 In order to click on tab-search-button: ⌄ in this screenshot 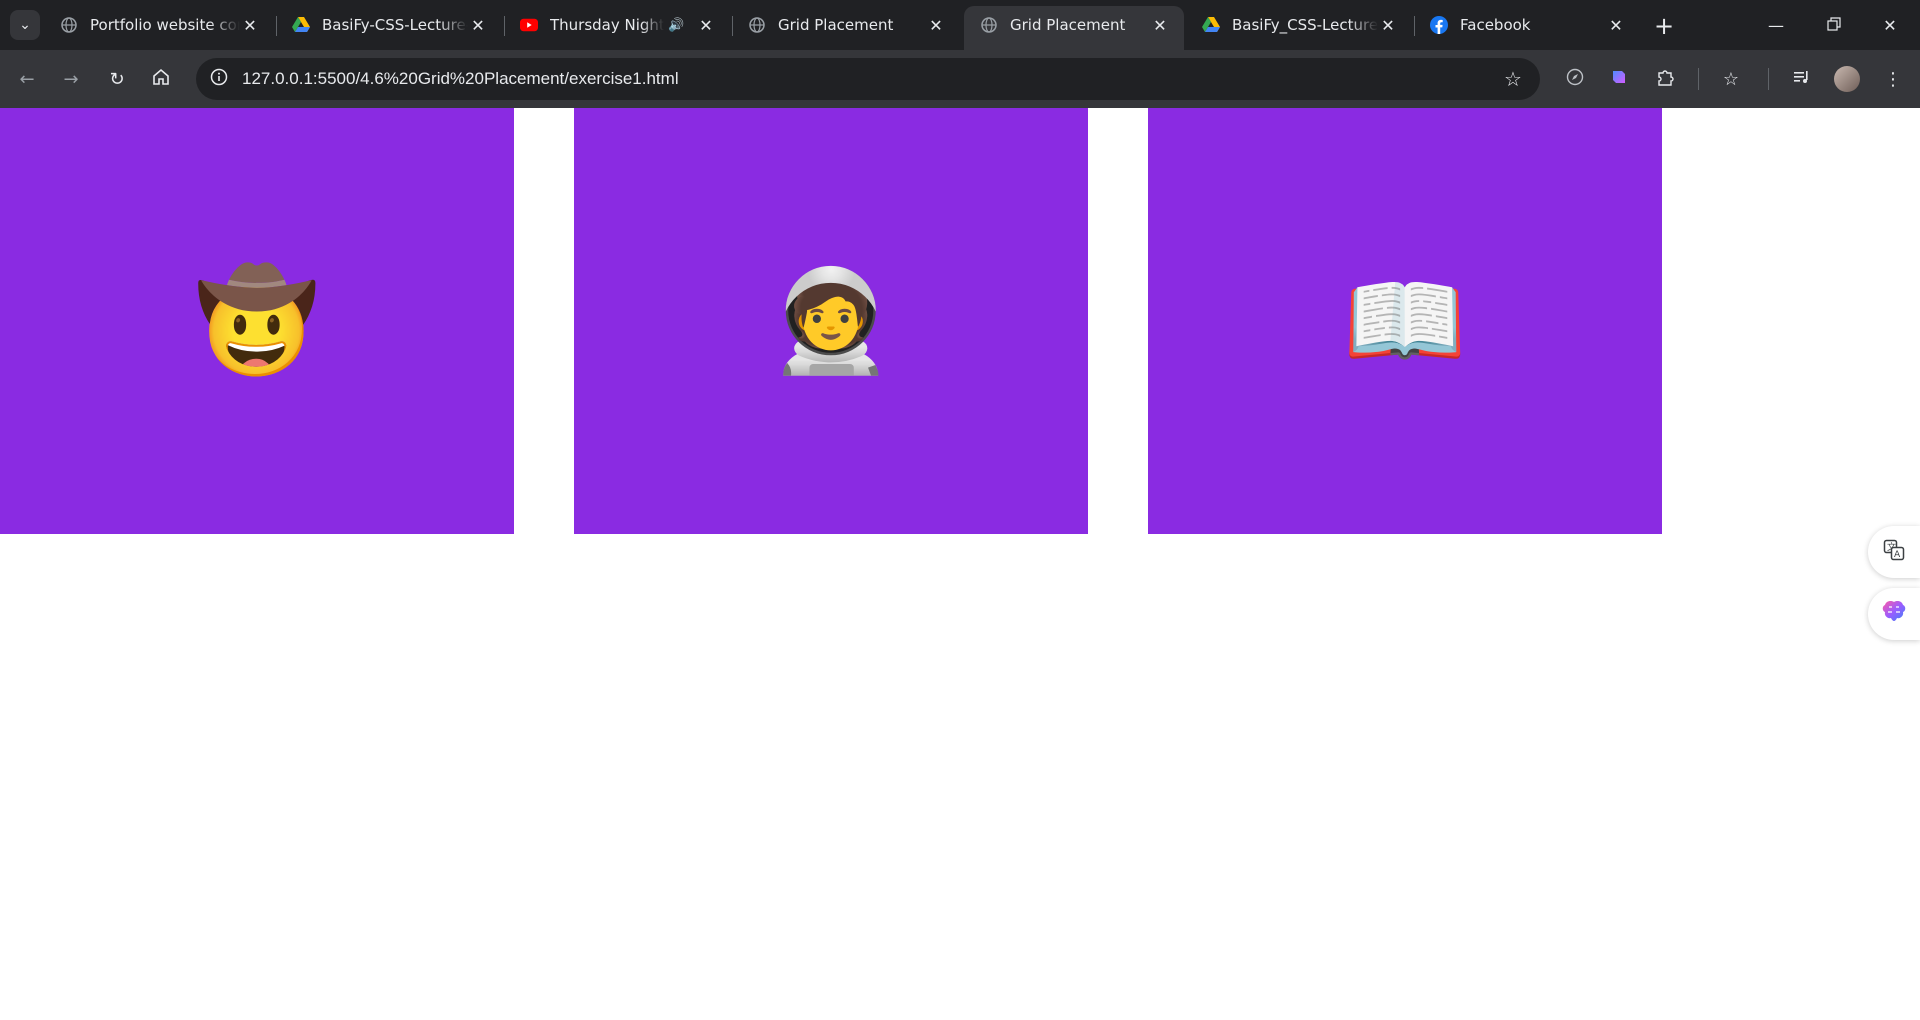, I will do `click(25, 25)`.